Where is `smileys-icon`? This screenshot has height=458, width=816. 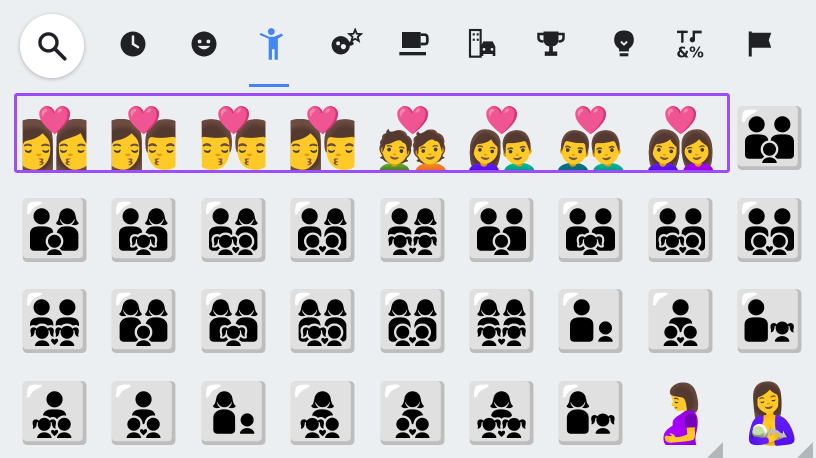 smileys-icon is located at coordinates (204, 44).